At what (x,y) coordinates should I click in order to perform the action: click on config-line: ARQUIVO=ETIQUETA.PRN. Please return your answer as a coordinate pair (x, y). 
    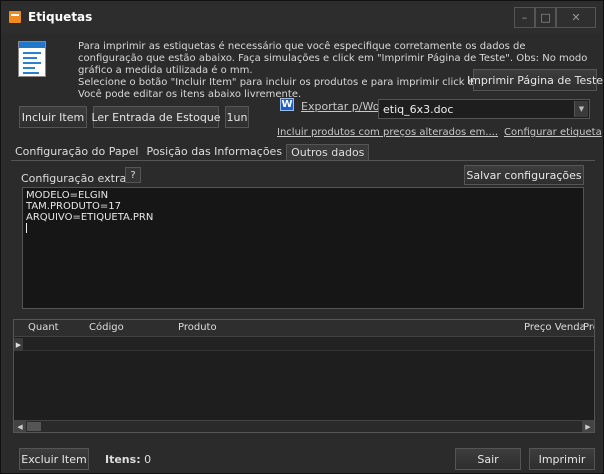
    Looking at the image, I should click on (90, 217).